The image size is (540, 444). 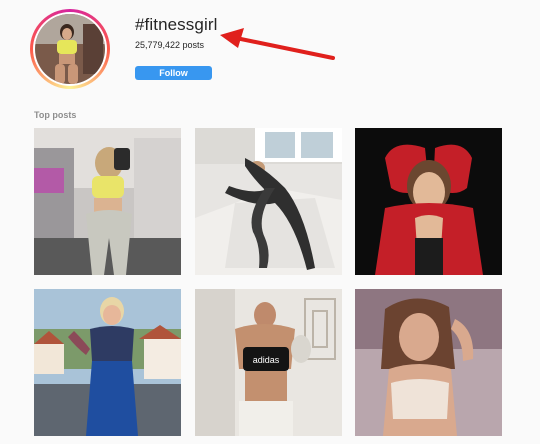 I want to click on follow-button: Follow, so click(x=173, y=73).